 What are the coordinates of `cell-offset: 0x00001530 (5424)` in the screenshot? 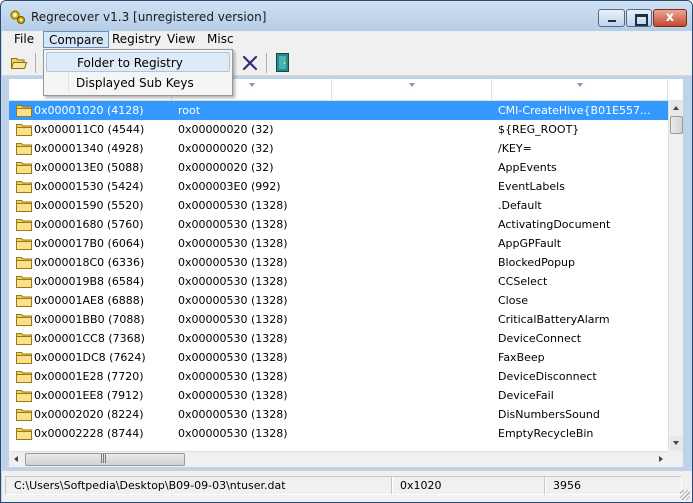 It's located at (89, 186).